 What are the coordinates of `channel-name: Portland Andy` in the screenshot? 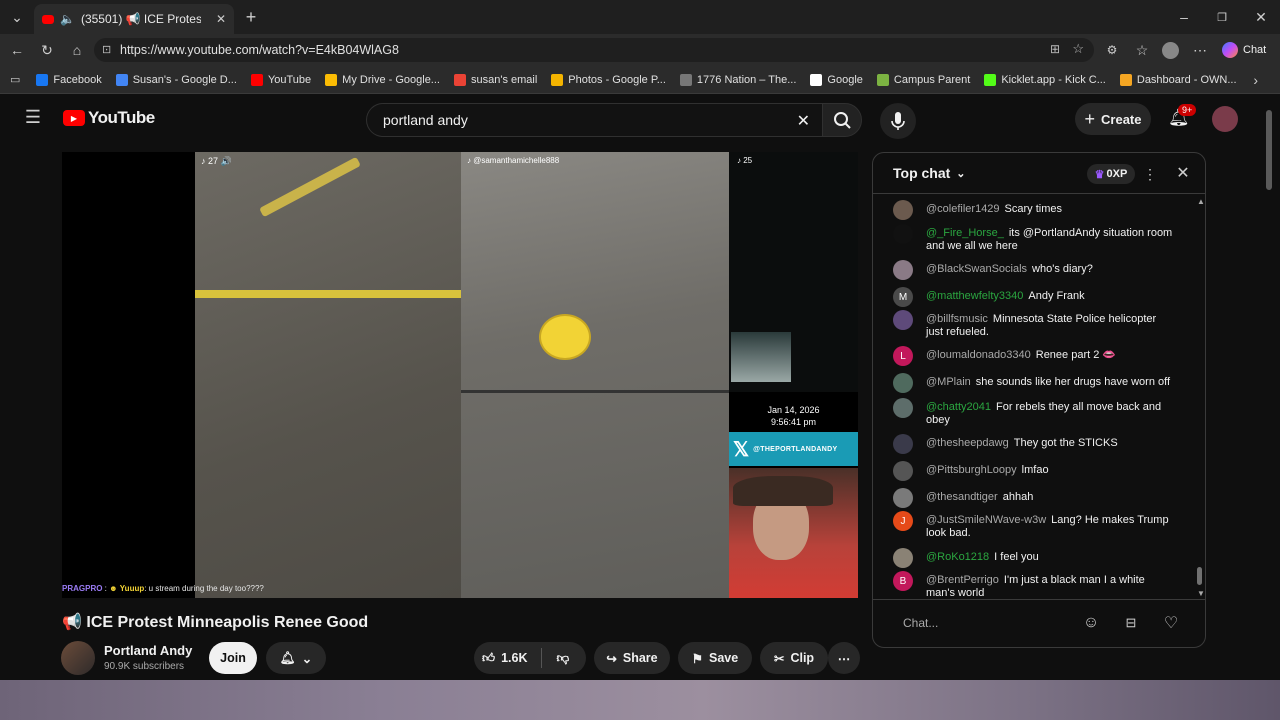 It's located at (148, 650).